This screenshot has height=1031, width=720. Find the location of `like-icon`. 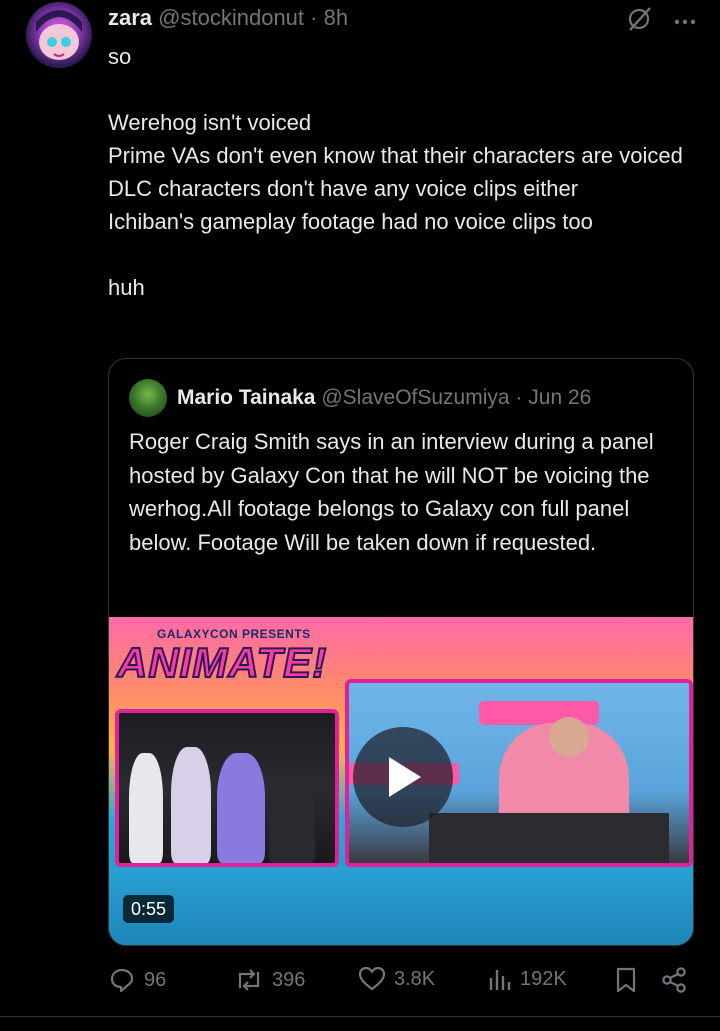

like-icon is located at coordinates (372, 978).